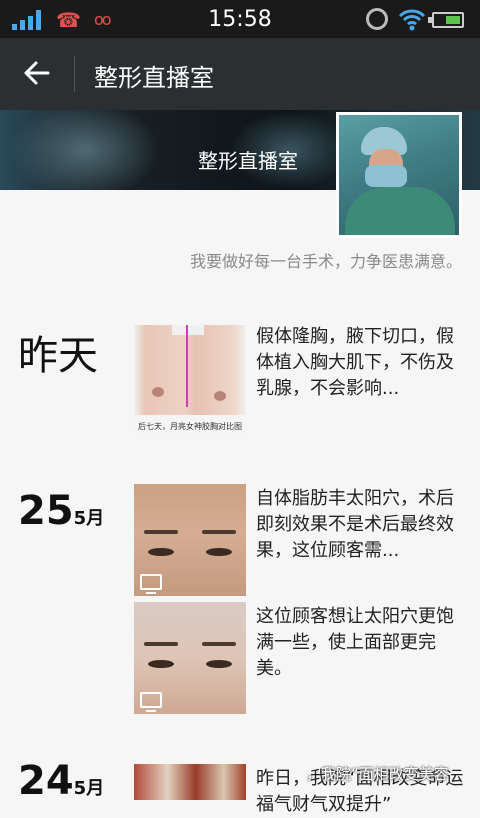 The image size is (480, 818). I want to click on profile-name: 整形直播室, so click(248, 161).